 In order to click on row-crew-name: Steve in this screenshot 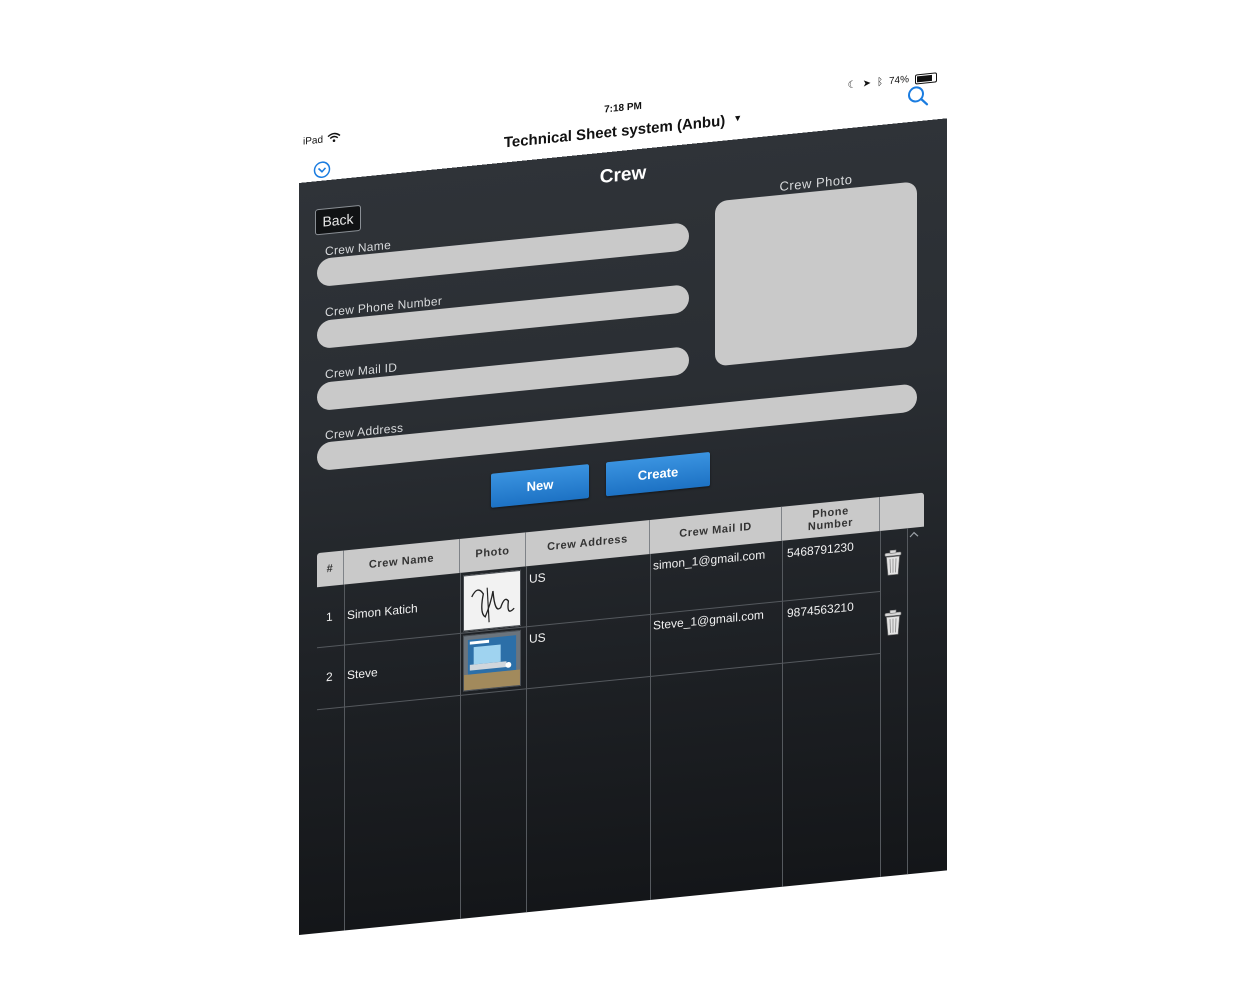, I will do `click(362, 674)`.